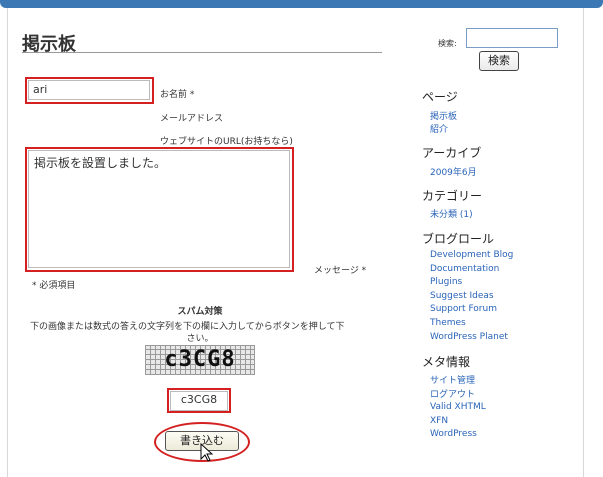 The width and height of the screenshot is (603, 477). Describe the element at coordinates (512, 38) in the screenshot. I see `search-input` at that location.